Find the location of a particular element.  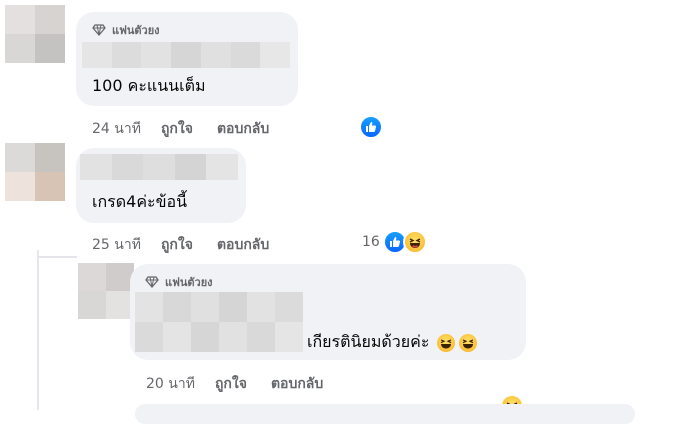

comment-text: เกรด4ค่ะข้อนี้ is located at coordinates (140, 201).